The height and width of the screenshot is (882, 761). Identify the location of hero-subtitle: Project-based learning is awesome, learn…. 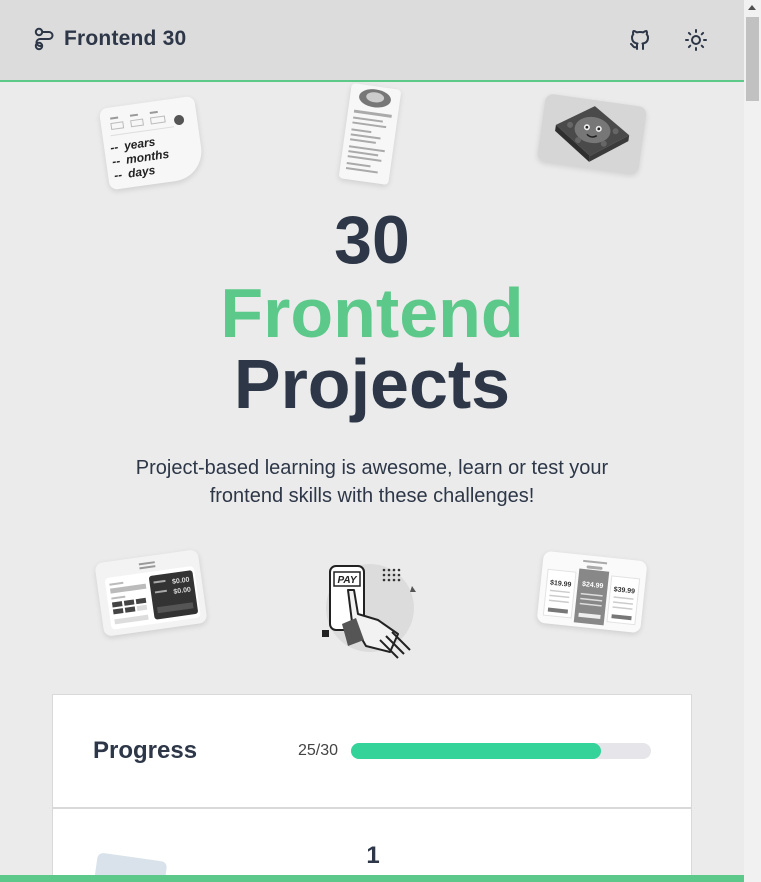
(372, 482).